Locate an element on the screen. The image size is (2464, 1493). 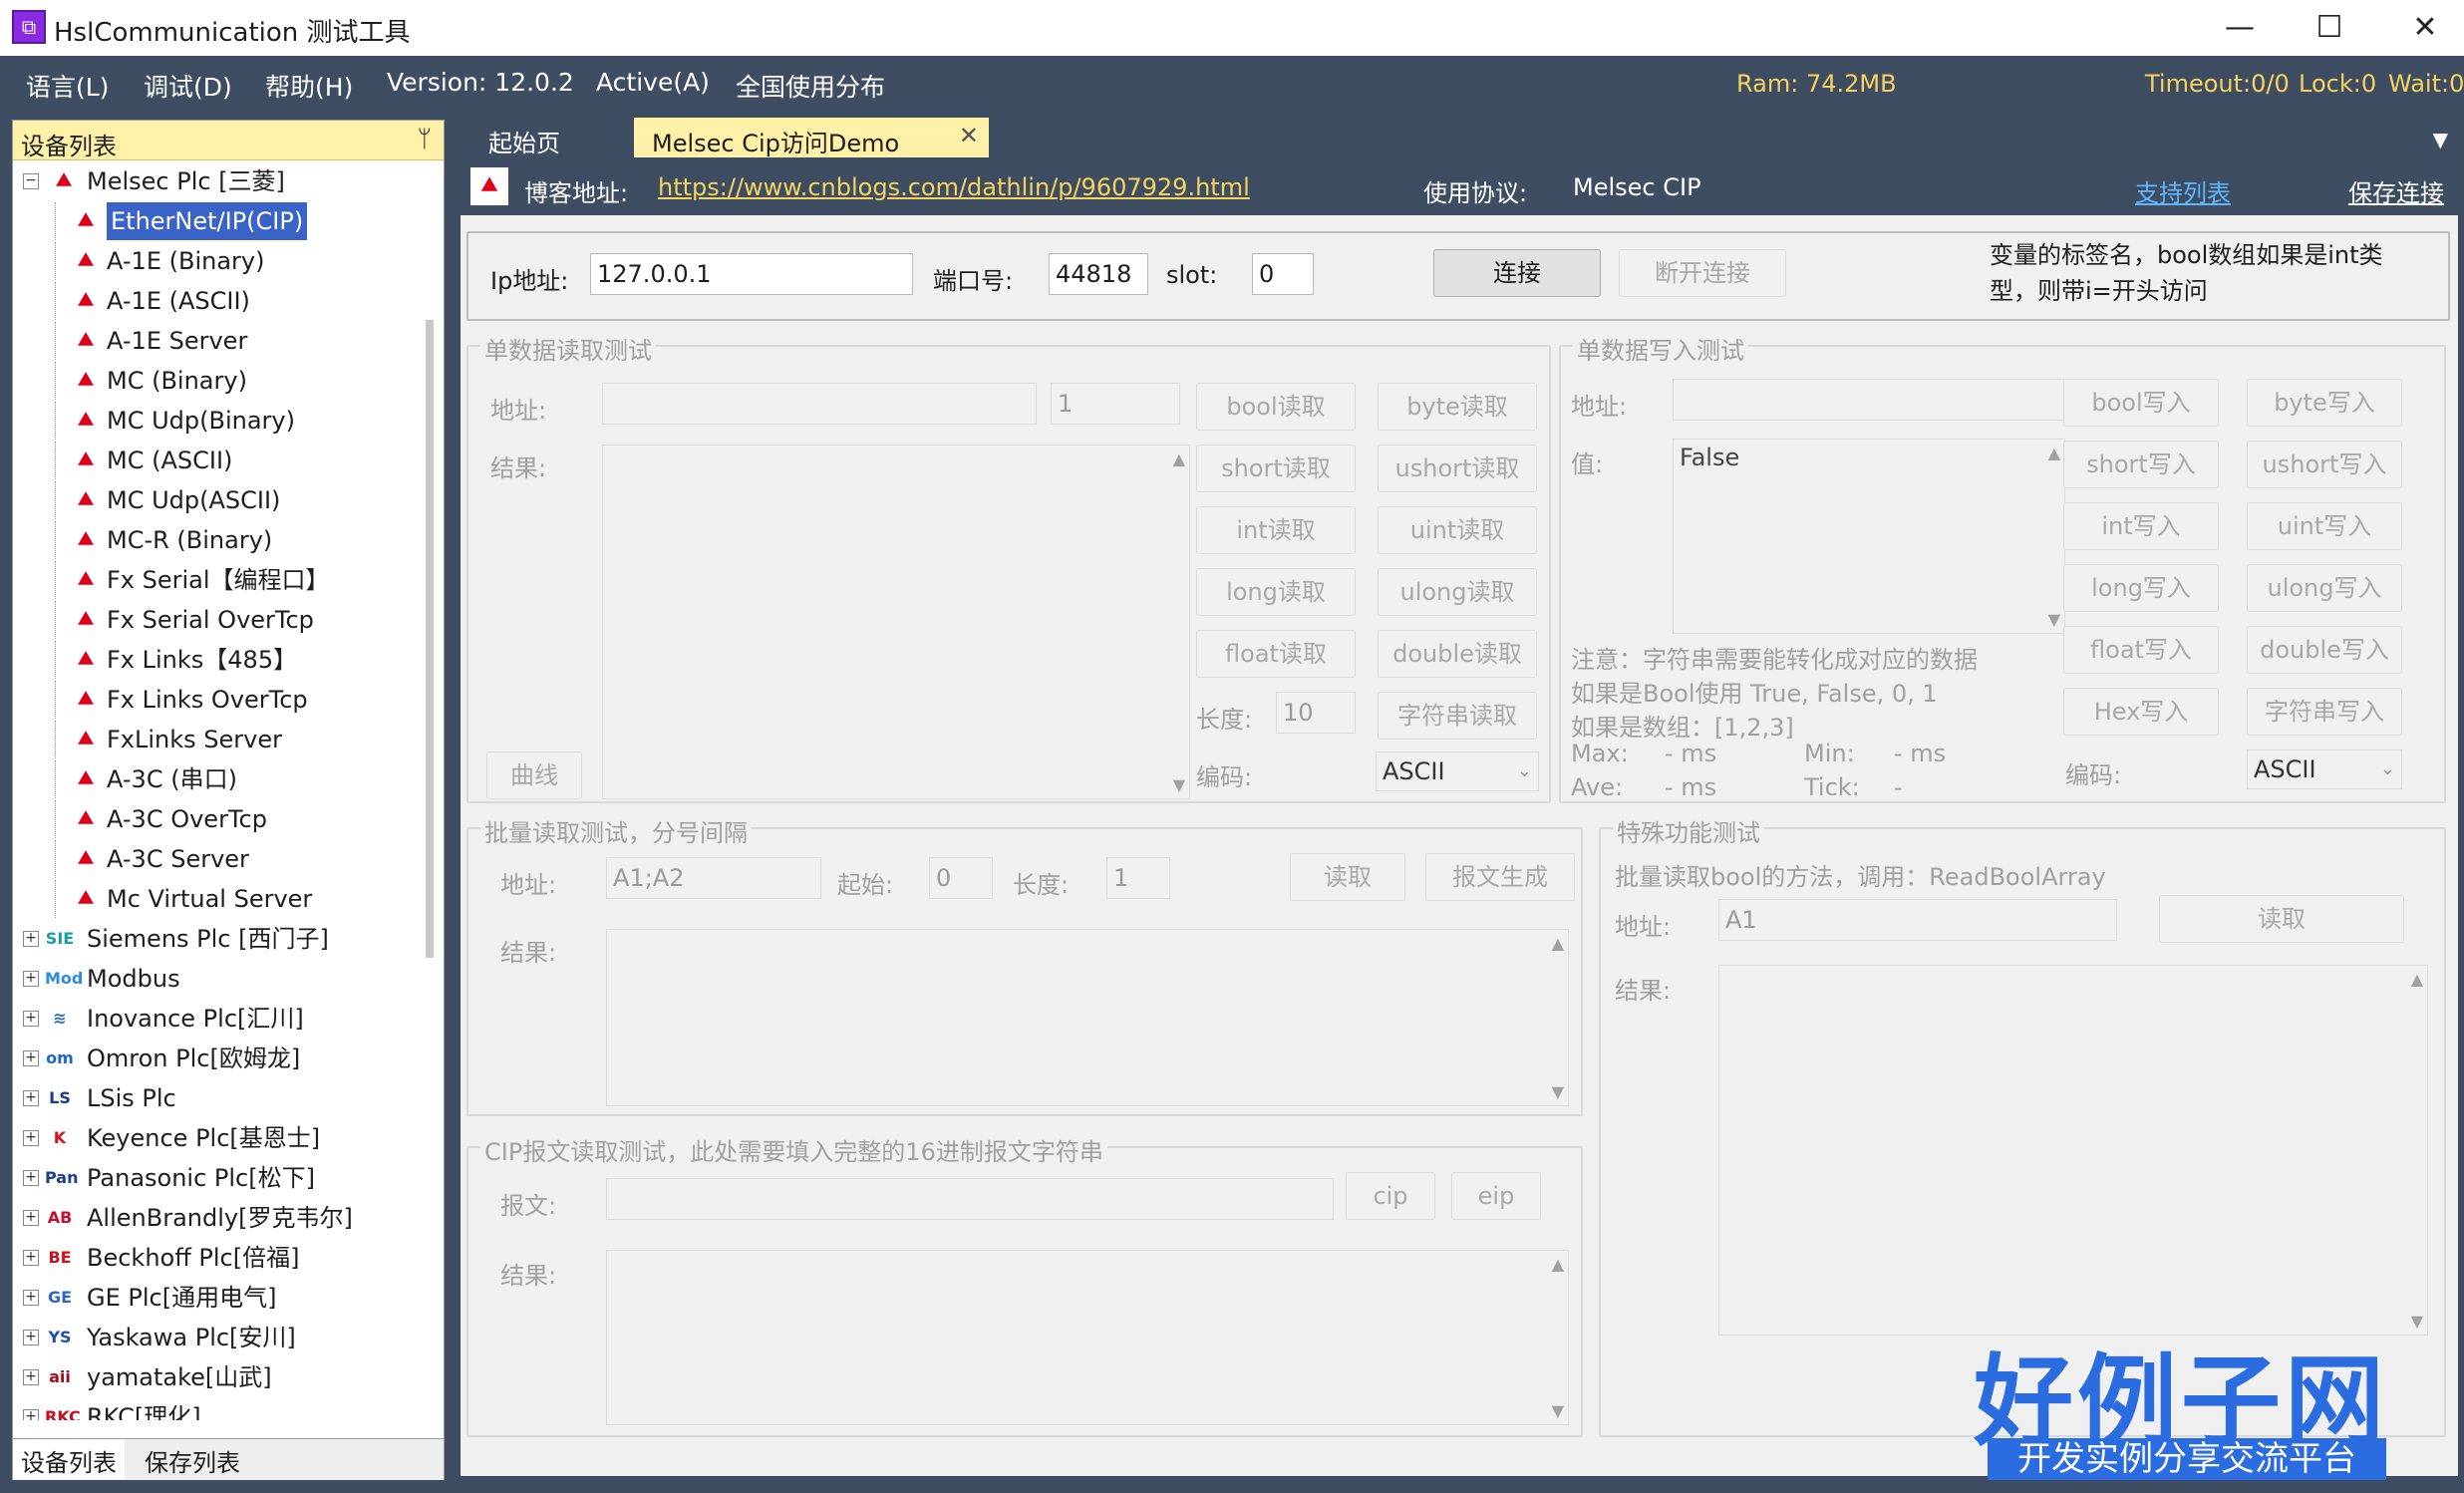
collapse-icon: − is located at coordinates (31, 181).